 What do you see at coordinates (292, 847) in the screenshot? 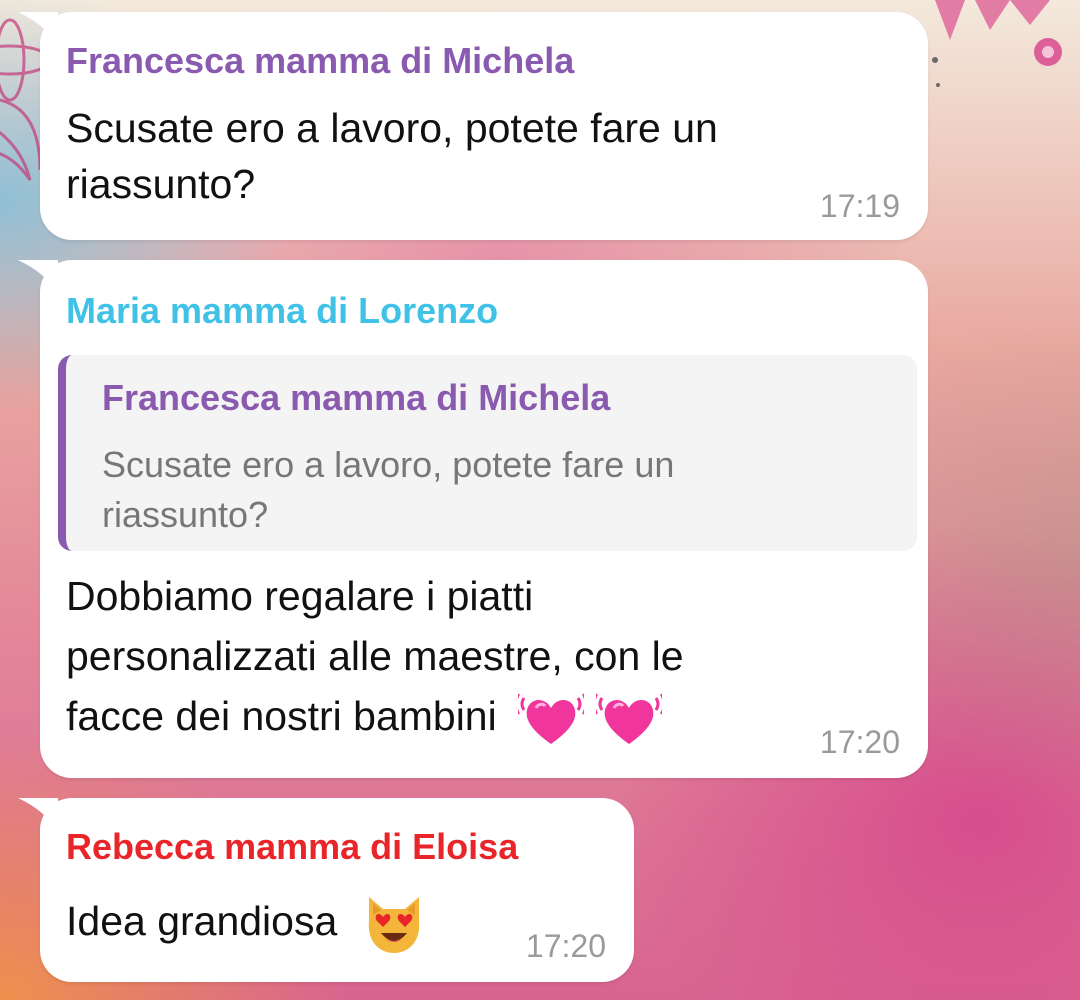
I see `message-sender: Rebecca mamma di Eloisa` at bounding box center [292, 847].